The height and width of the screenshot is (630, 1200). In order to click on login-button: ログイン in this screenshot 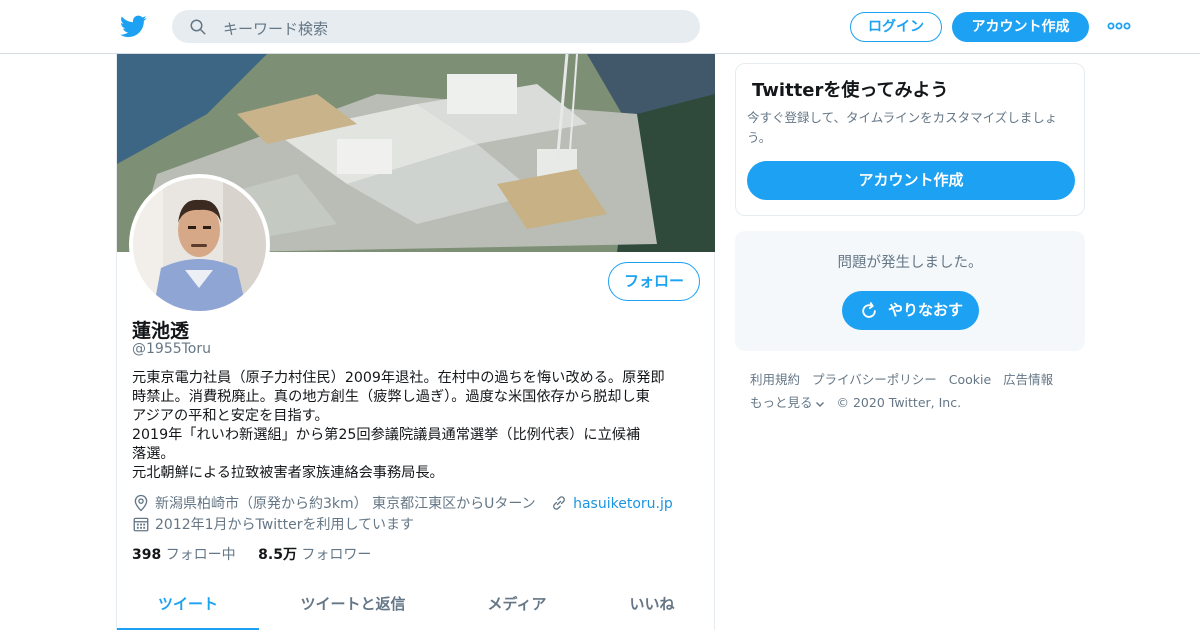, I will do `click(896, 27)`.